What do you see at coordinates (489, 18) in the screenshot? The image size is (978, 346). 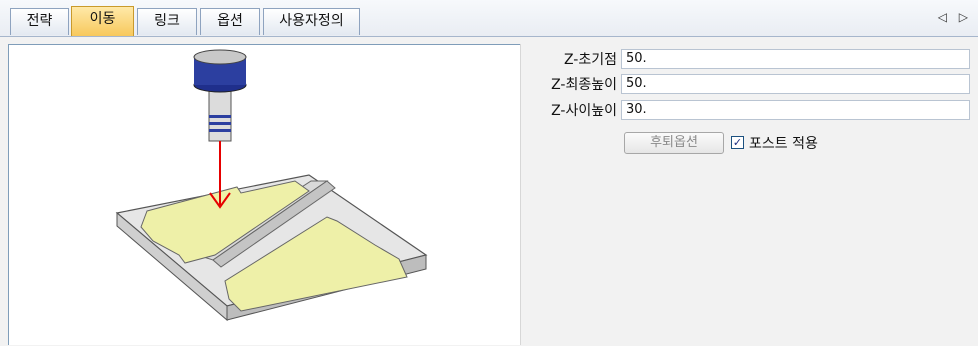 I see `tab-strip: 전략 이동 링크 옵션 사용자정의 ◁ ▷` at bounding box center [489, 18].